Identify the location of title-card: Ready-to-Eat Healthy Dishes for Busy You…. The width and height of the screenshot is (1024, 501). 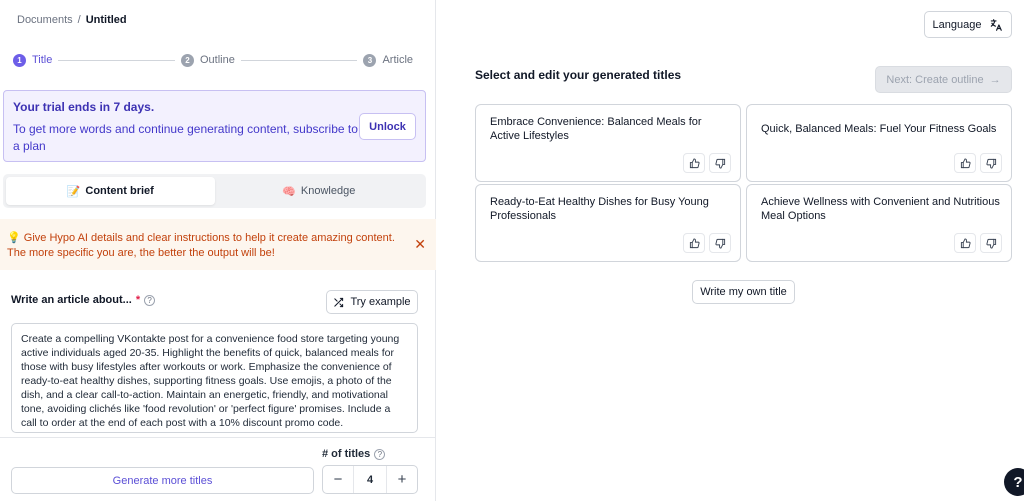
(608, 223).